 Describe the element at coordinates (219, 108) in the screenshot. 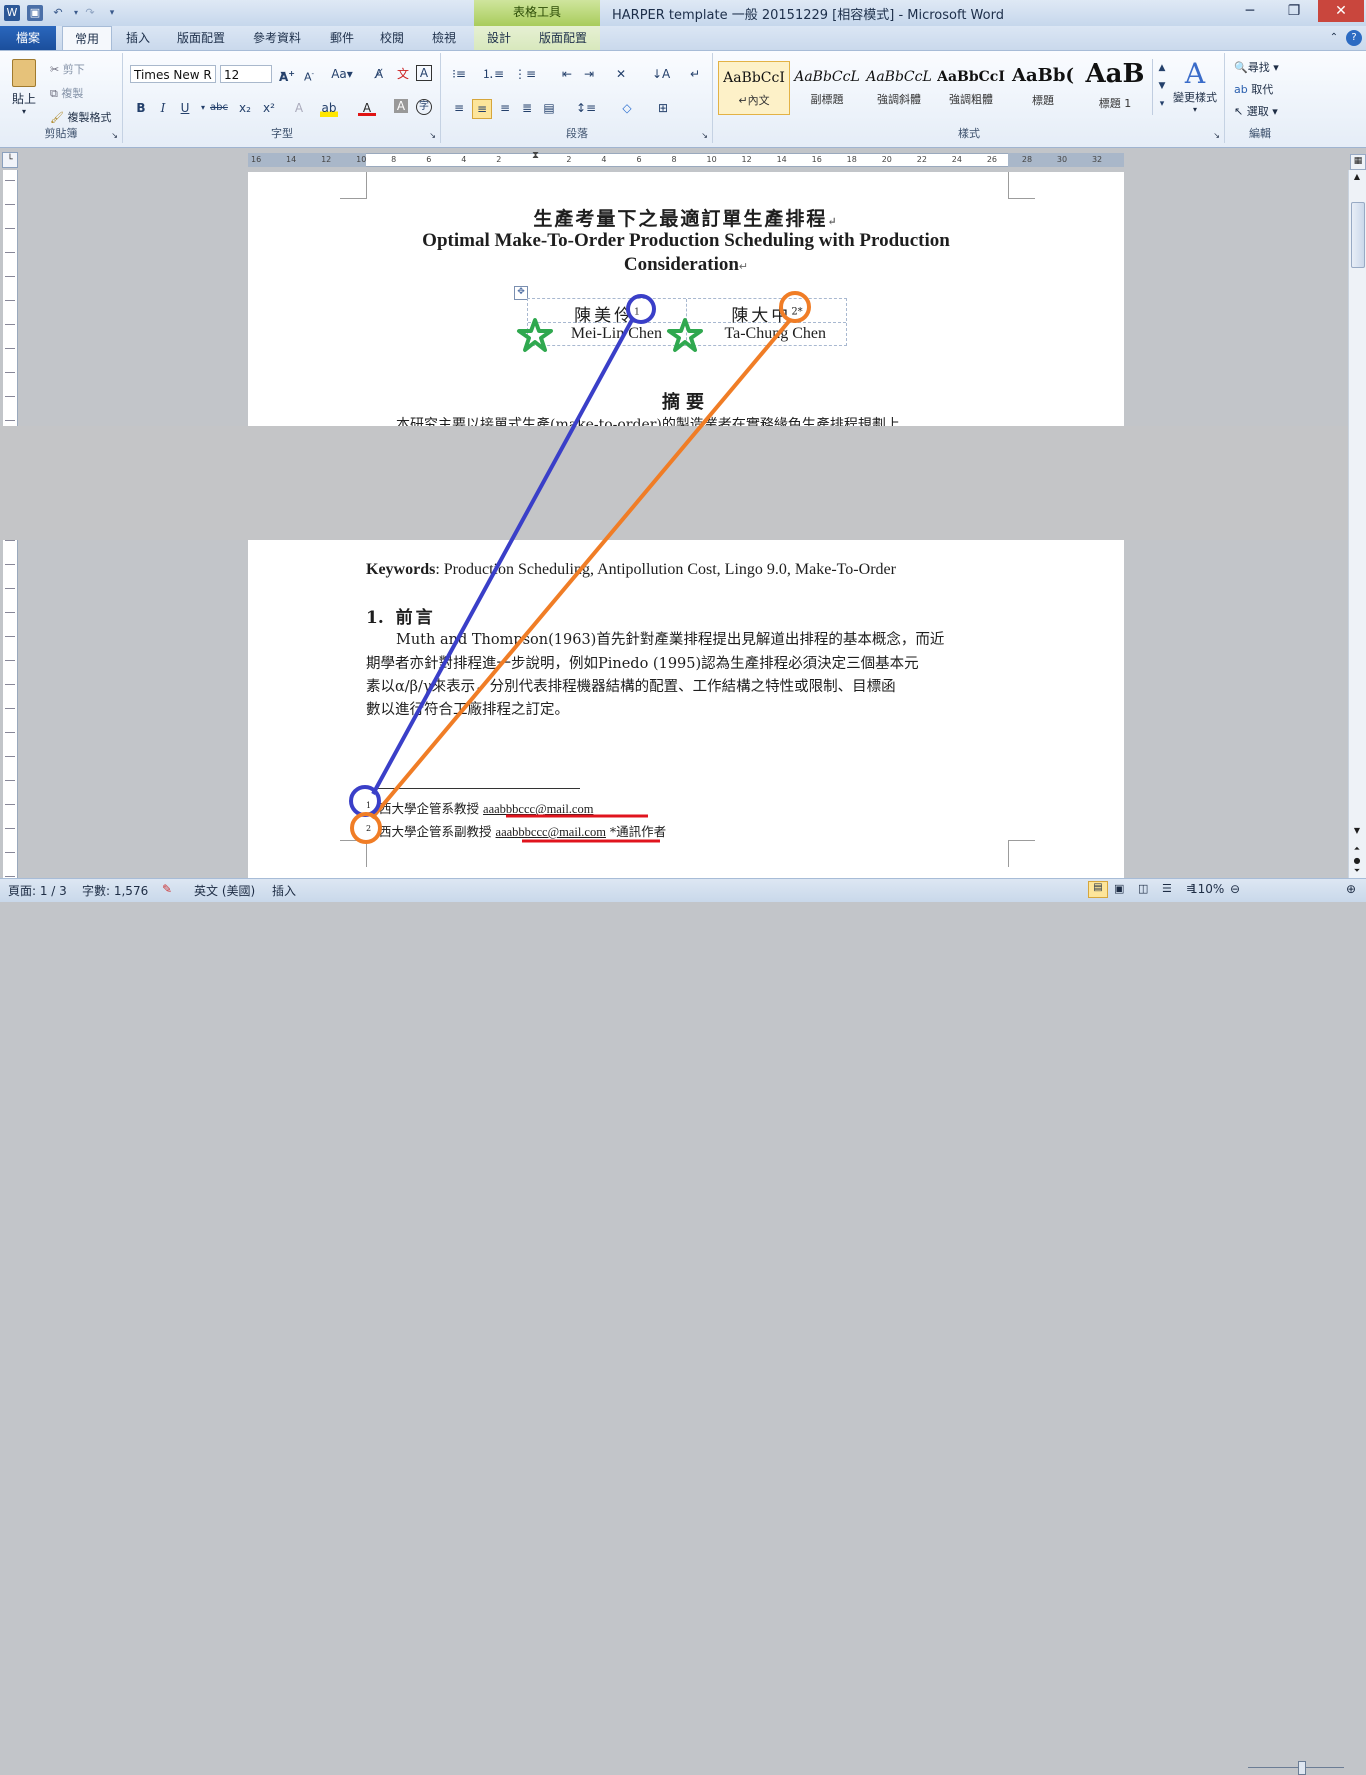

I see `strikethrough-button: abc` at that location.